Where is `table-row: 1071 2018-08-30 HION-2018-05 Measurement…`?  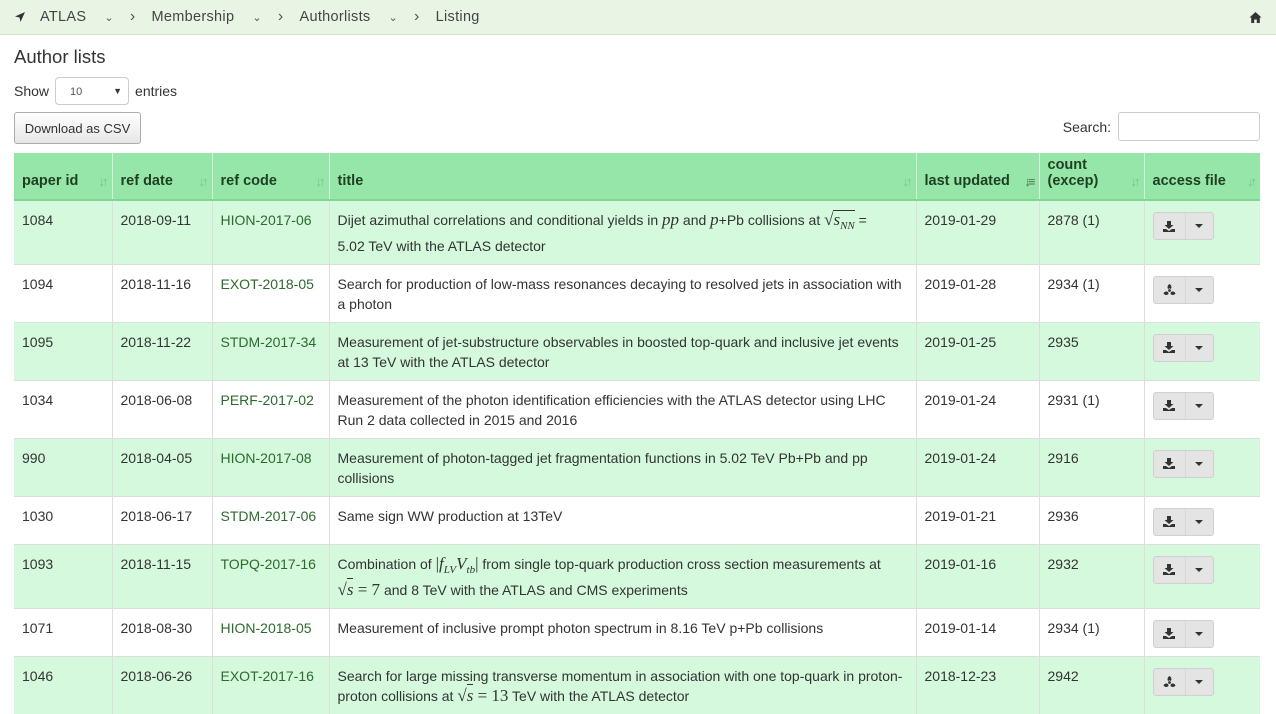 table-row: 1071 2018-08-30 HION-2018-05 Measurement… is located at coordinates (637, 632).